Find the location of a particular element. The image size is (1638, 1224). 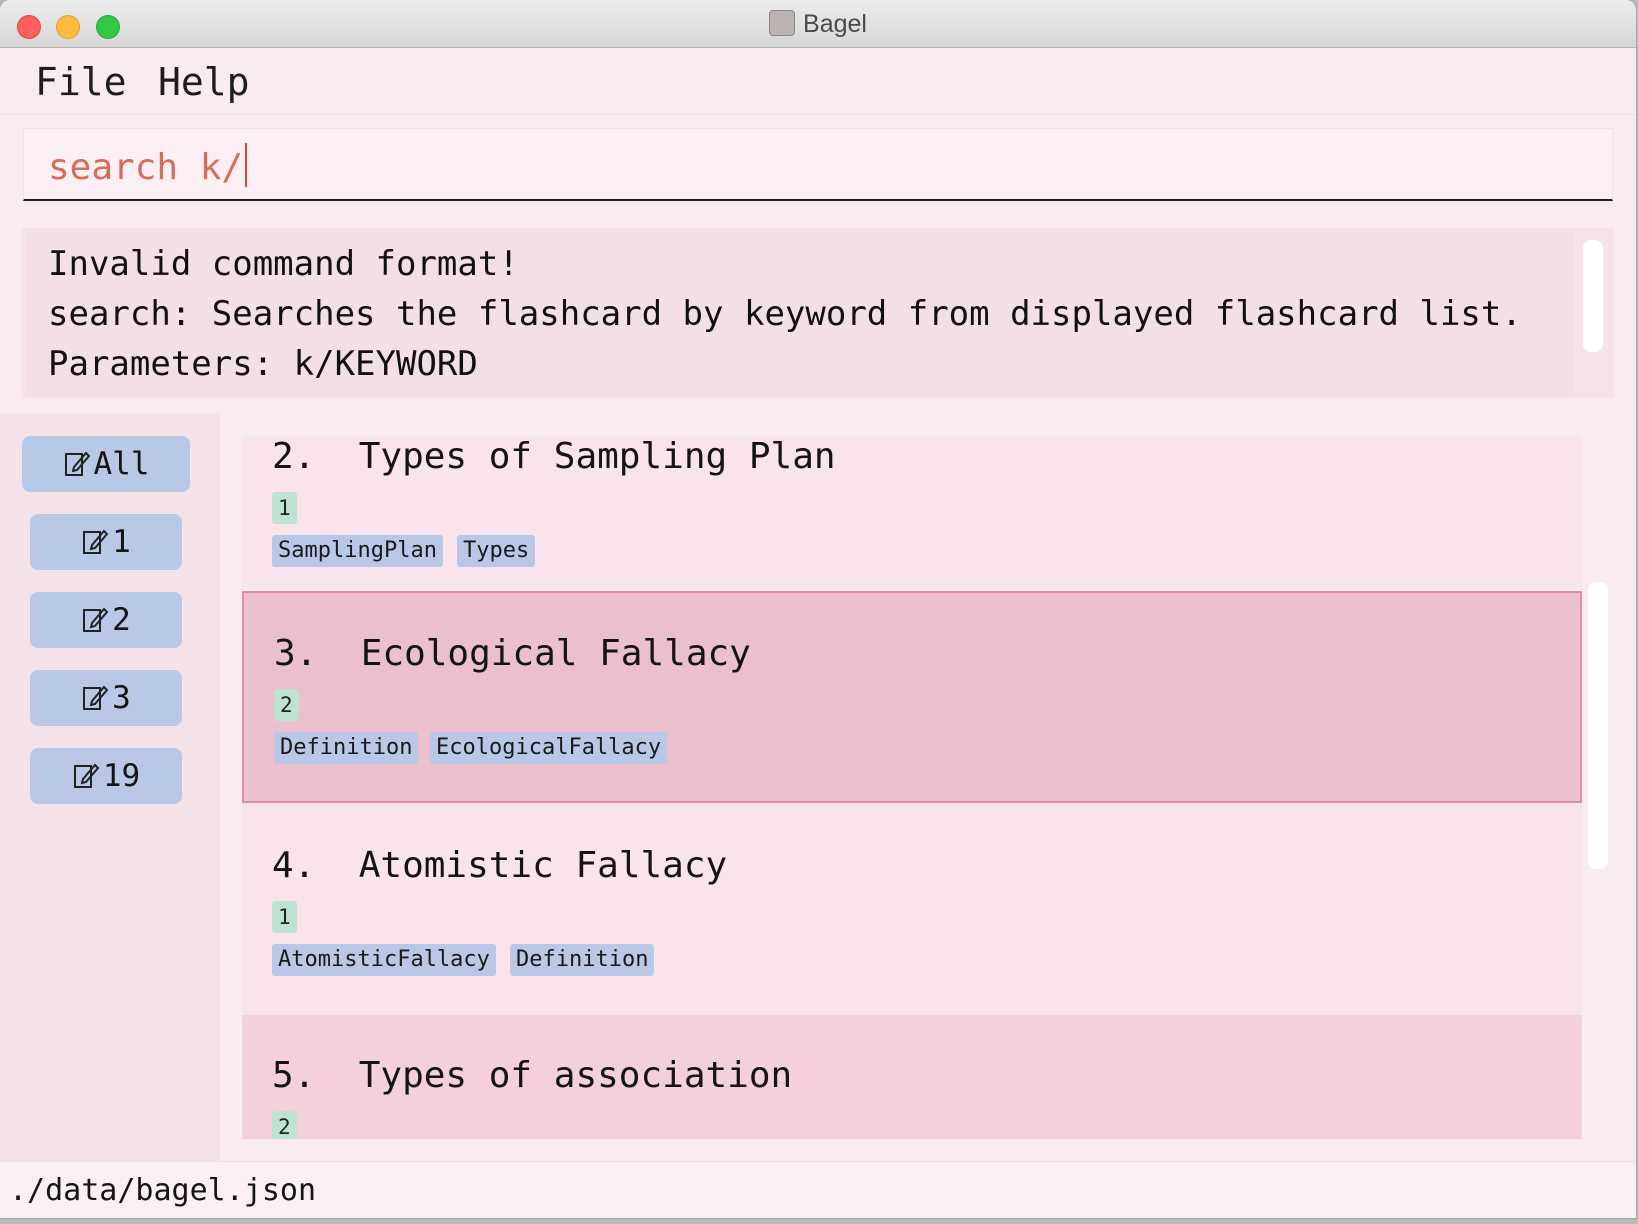

deck-button-all: All is located at coordinates (106, 464).